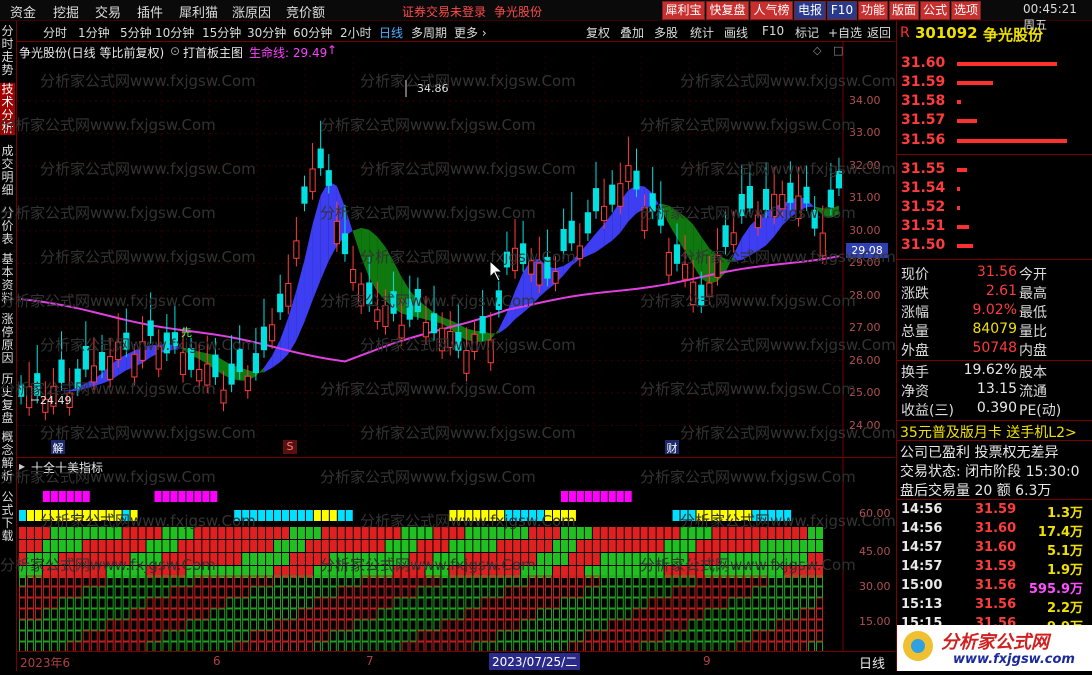  What do you see at coordinates (988, 432) in the screenshot?
I see `promo-link: 35元普及版月卡 送手机L2>` at bounding box center [988, 432].